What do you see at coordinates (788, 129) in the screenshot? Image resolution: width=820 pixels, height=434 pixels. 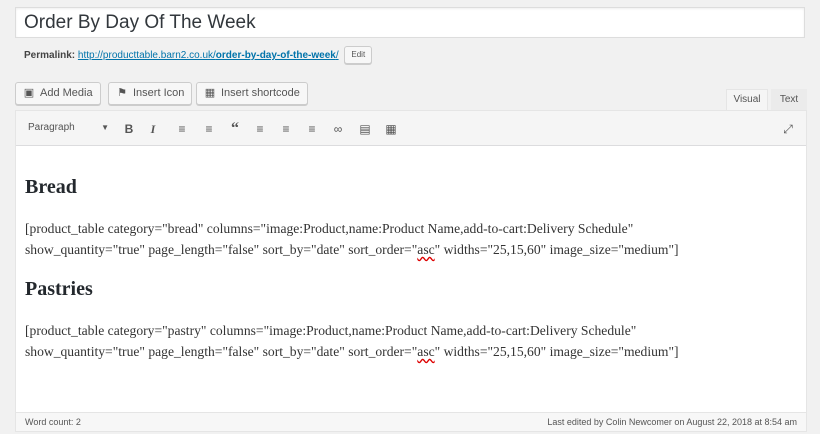 I see `fullscreen-icon: ⤢` at bounding box center [788, 129].